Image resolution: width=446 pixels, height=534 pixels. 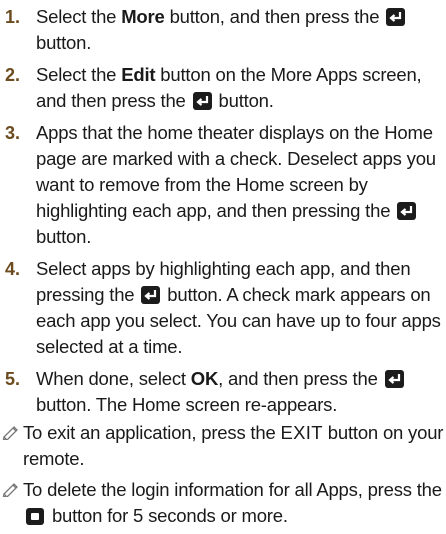 What do you see at coordinates (13, 269) in the screenshot?
I see `step-number: 4.` at bounding box center [13, 269].